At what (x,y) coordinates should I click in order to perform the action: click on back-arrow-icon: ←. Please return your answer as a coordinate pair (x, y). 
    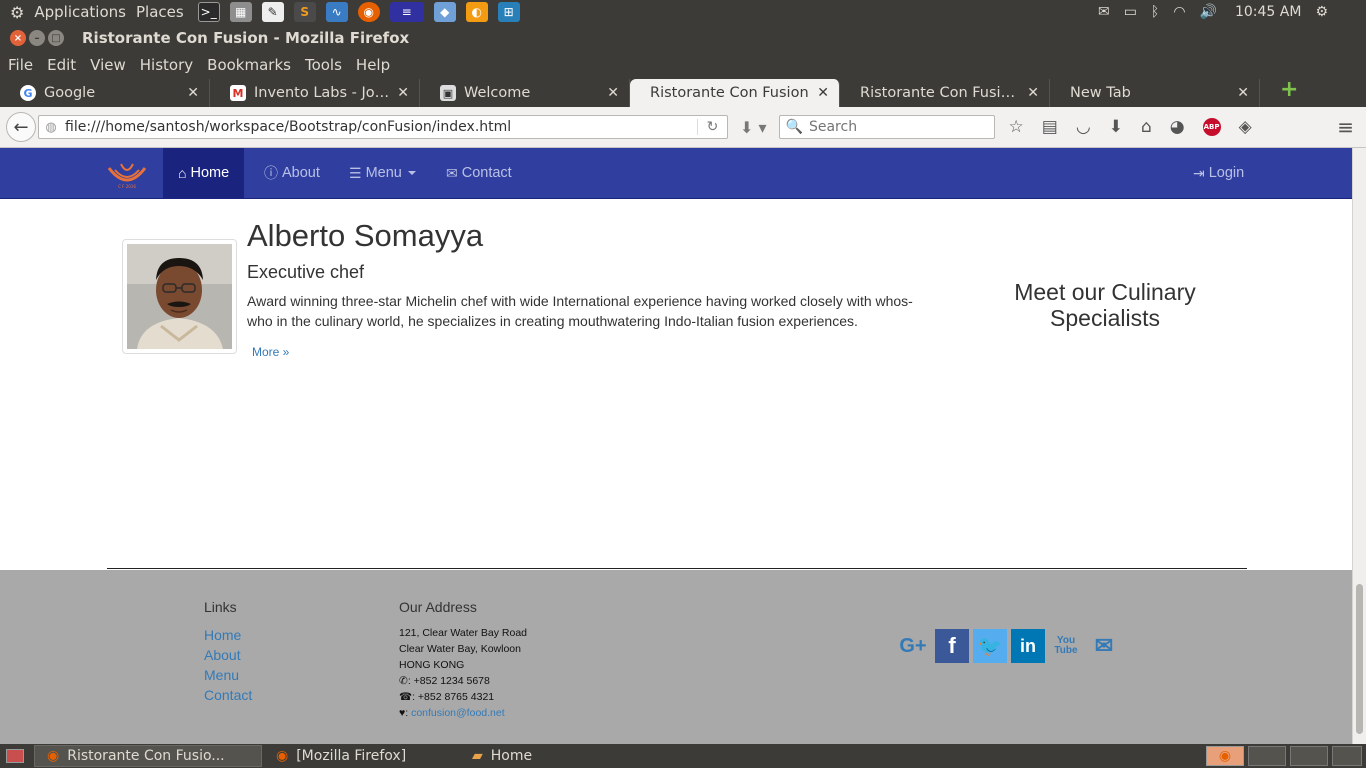
    Looking at the image, I should click on (21, 127).